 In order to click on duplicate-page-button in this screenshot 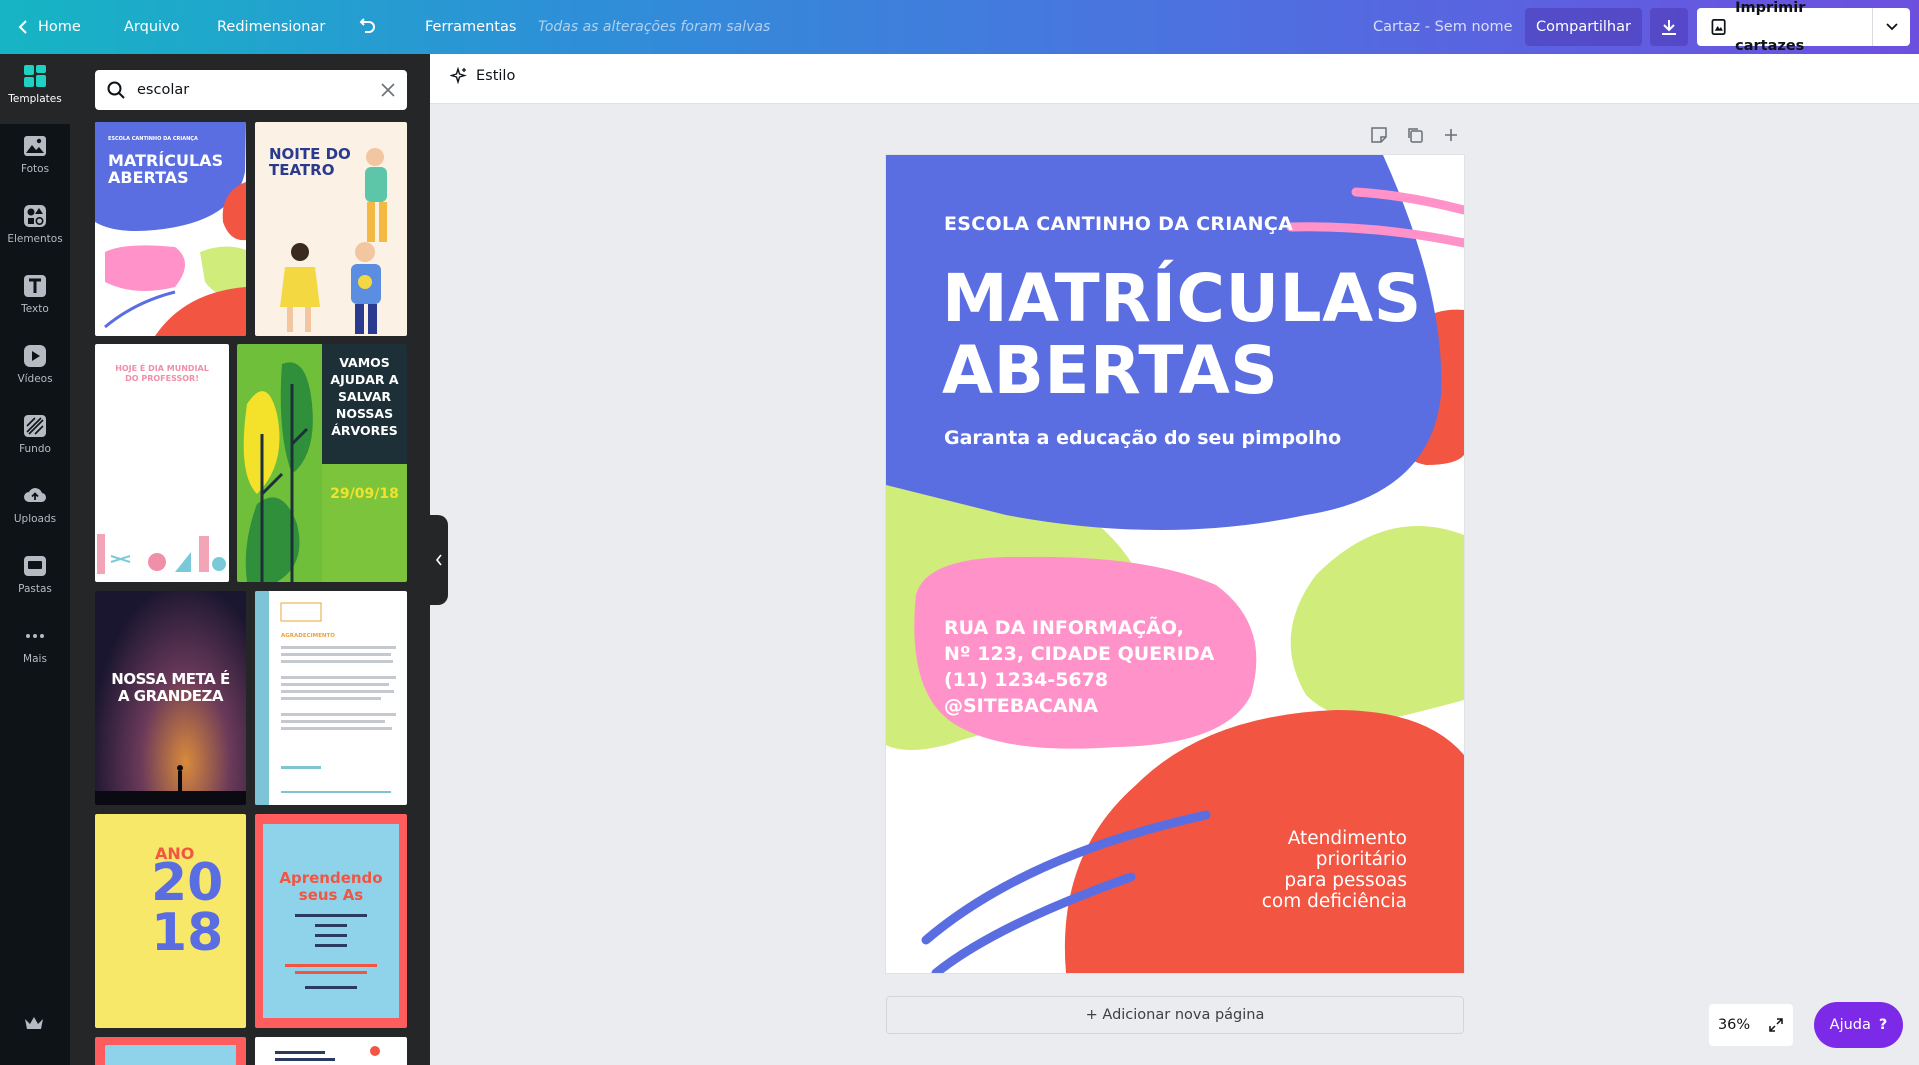, I will do `click(1415, 135)`.